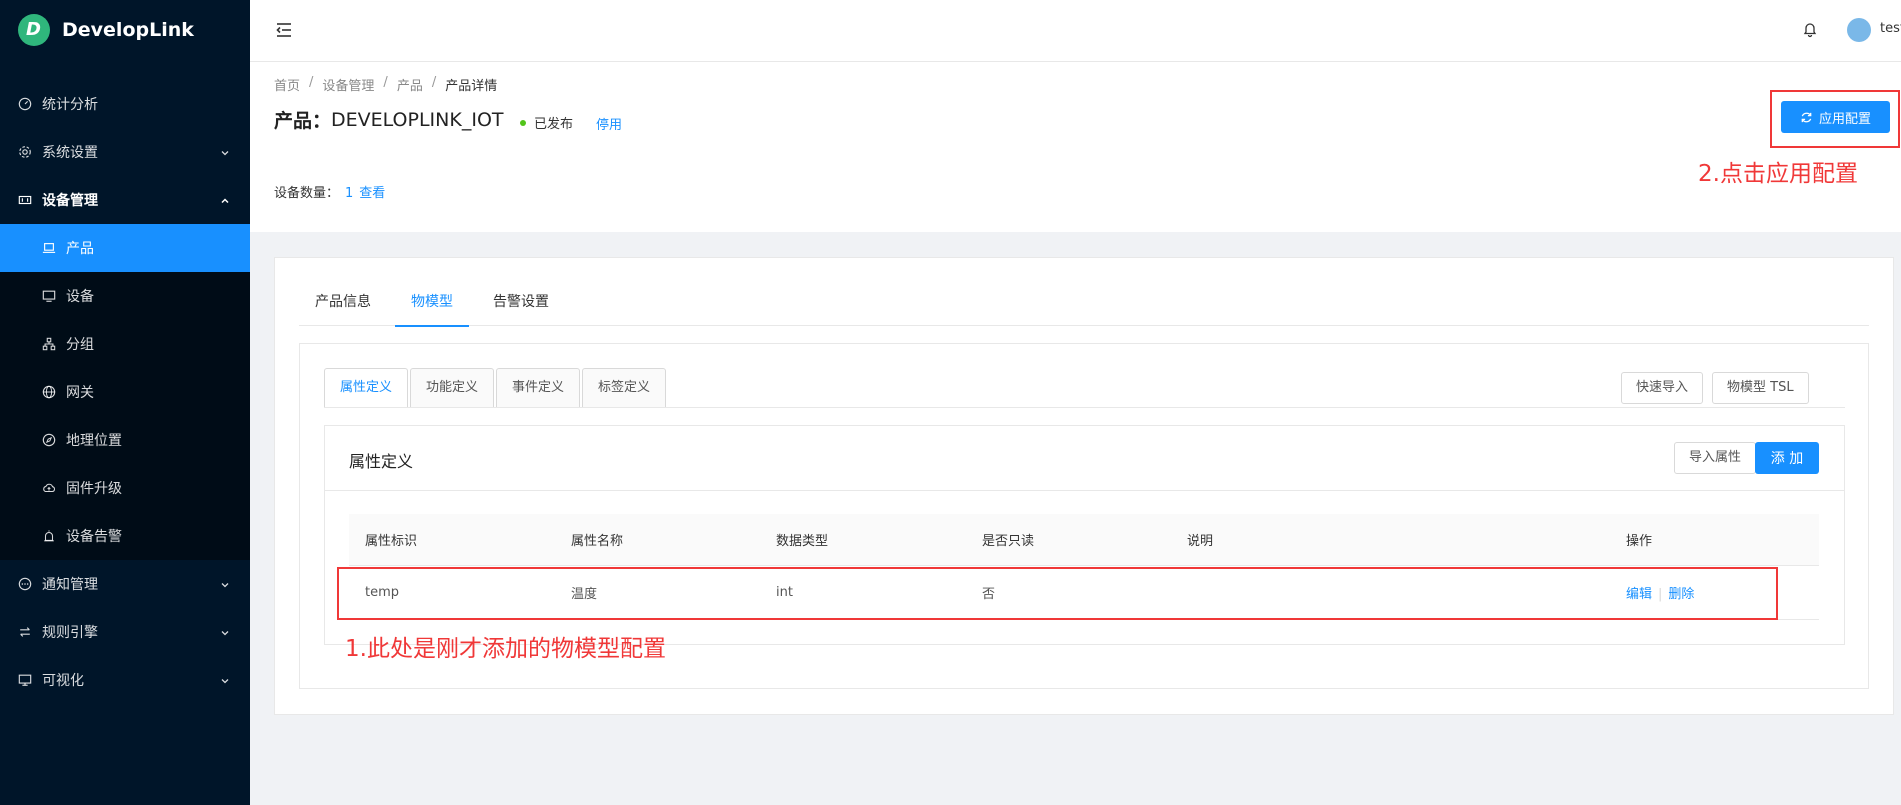 This screenshot has width=1901, height=805. I want to click on table-header: 属性标识 属性名称 数据类型 是否只读 说明 操作, so click(1084, 540).